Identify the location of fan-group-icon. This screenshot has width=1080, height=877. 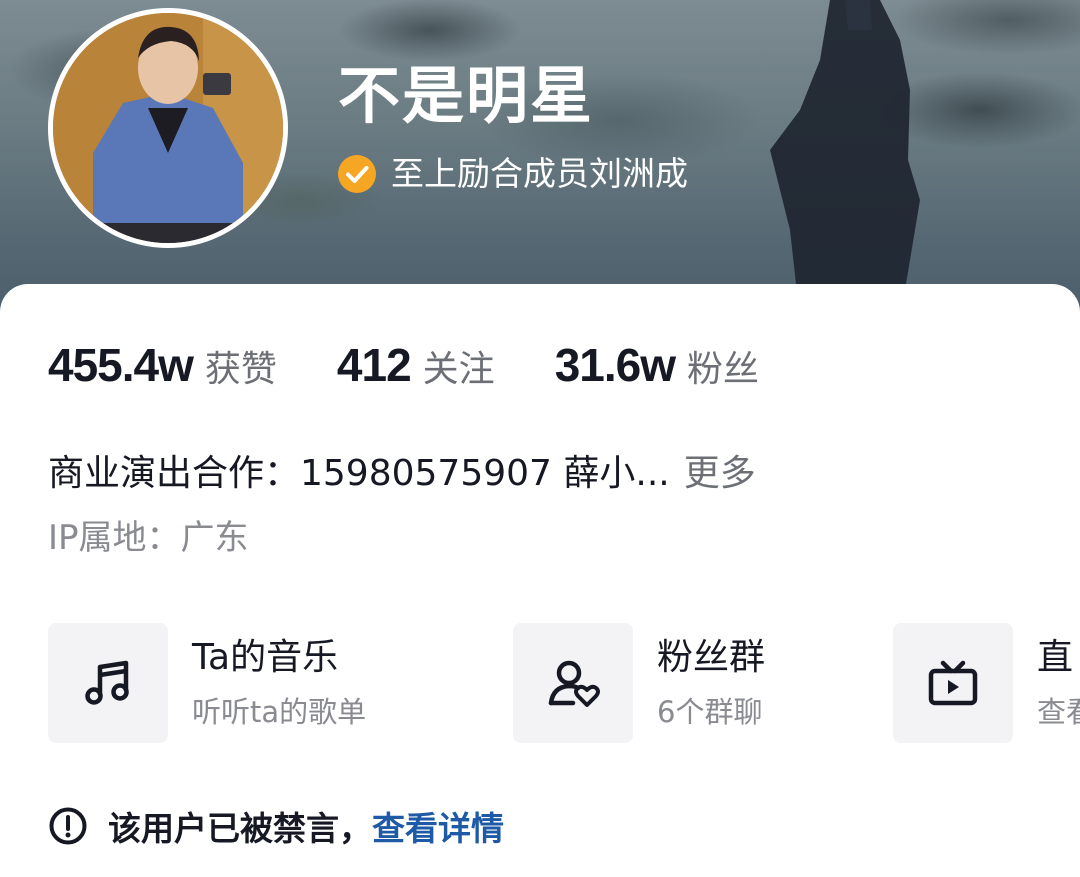
(574, 683).